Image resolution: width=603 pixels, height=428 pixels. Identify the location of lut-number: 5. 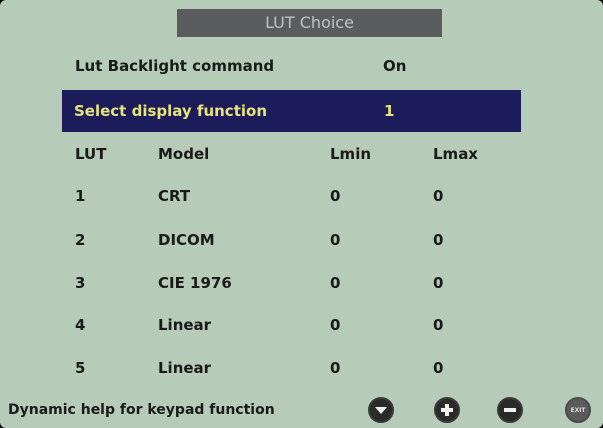
(80, 368).